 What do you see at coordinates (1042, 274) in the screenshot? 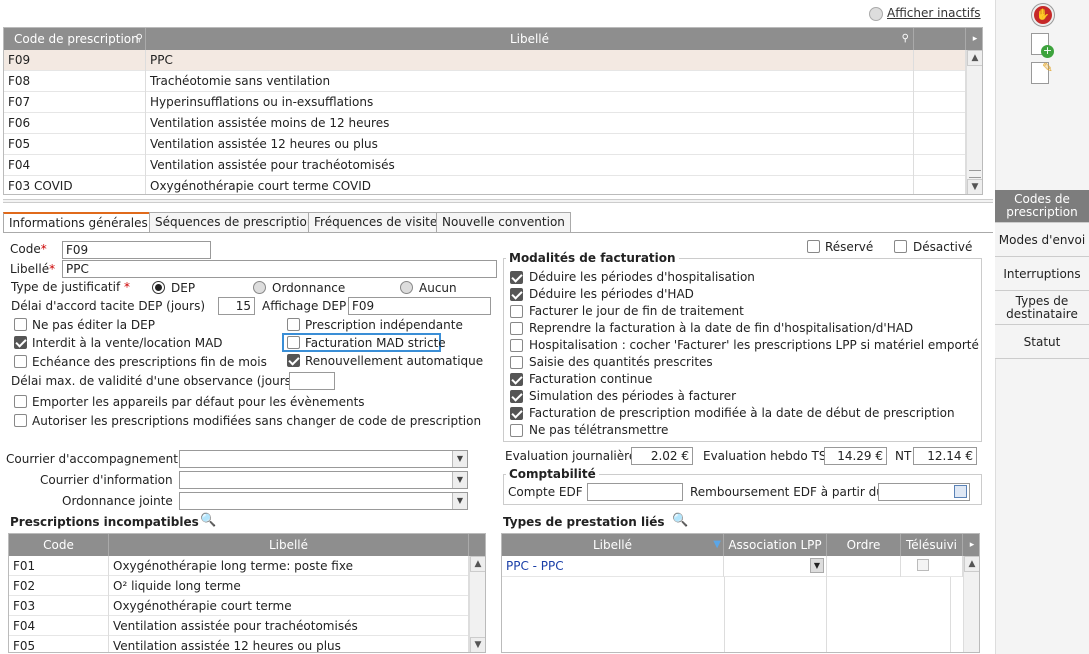
I see `sidebar-item-interruptions: Interruptions` at bounding box center [1042, 274].